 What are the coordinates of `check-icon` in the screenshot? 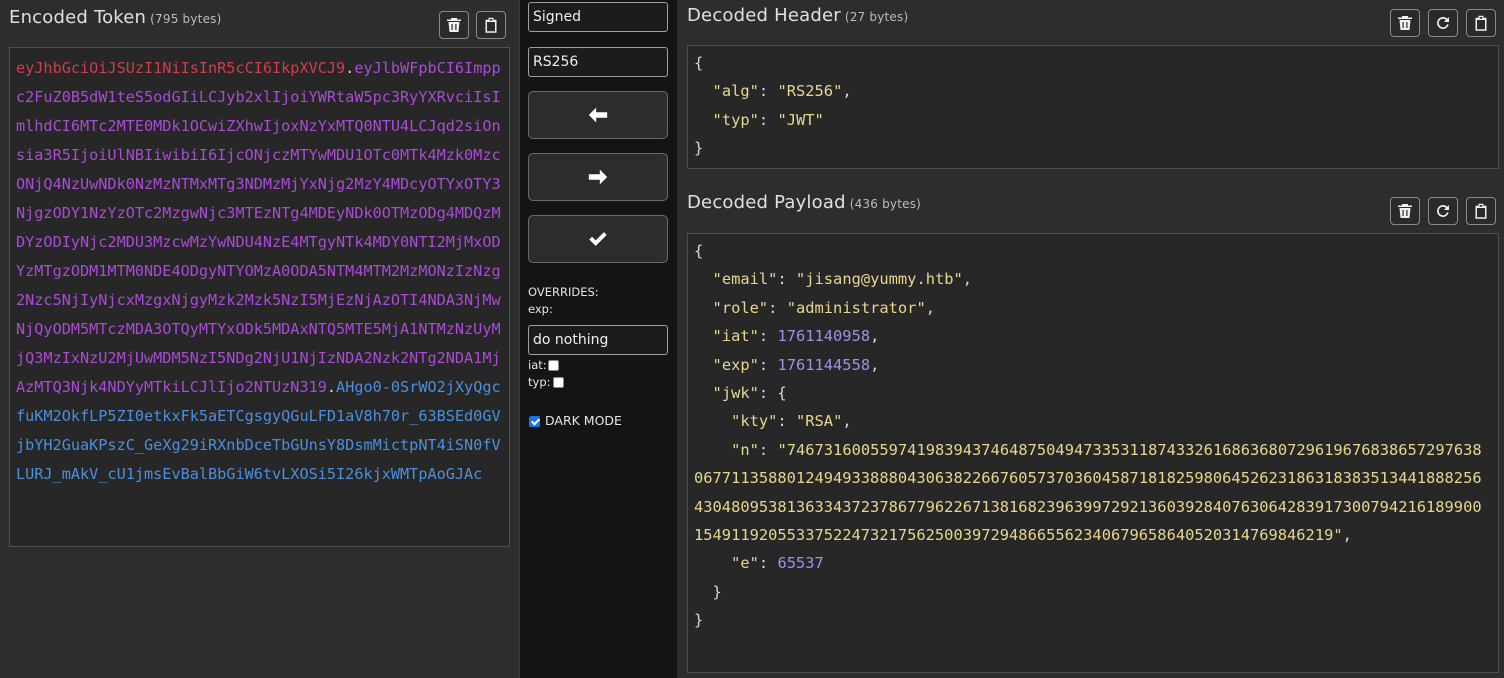 It's located at (598, 239).